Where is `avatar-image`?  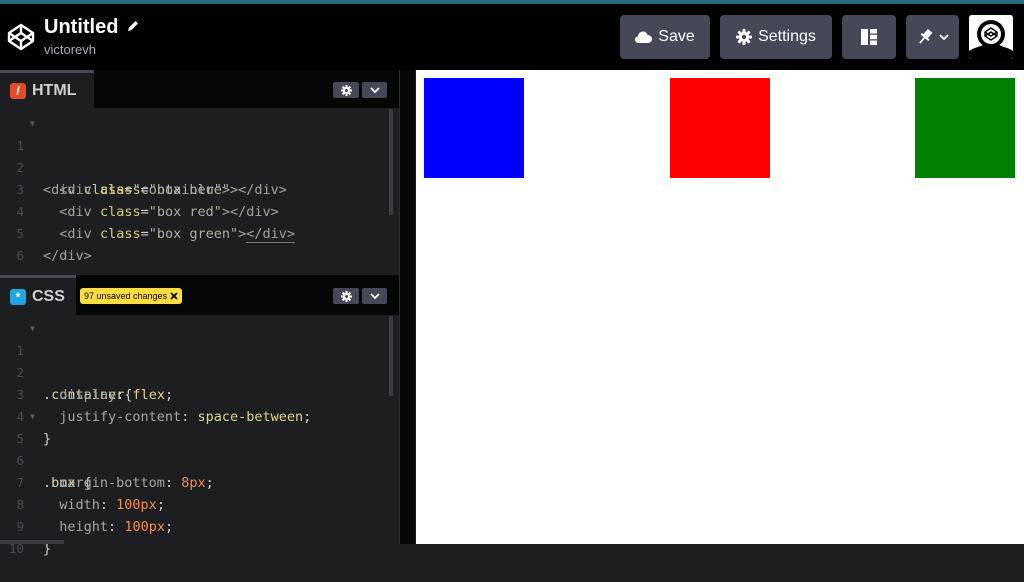 avatar-image is located at coordinates (991, 37).